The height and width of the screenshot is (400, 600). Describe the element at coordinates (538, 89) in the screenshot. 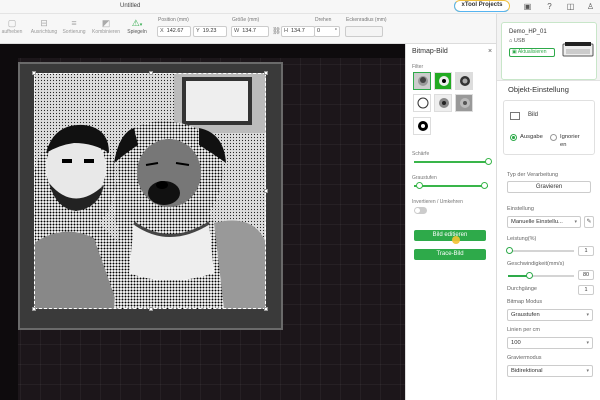

I see `object-settings-title: Objekt-Einstellung` at that location.